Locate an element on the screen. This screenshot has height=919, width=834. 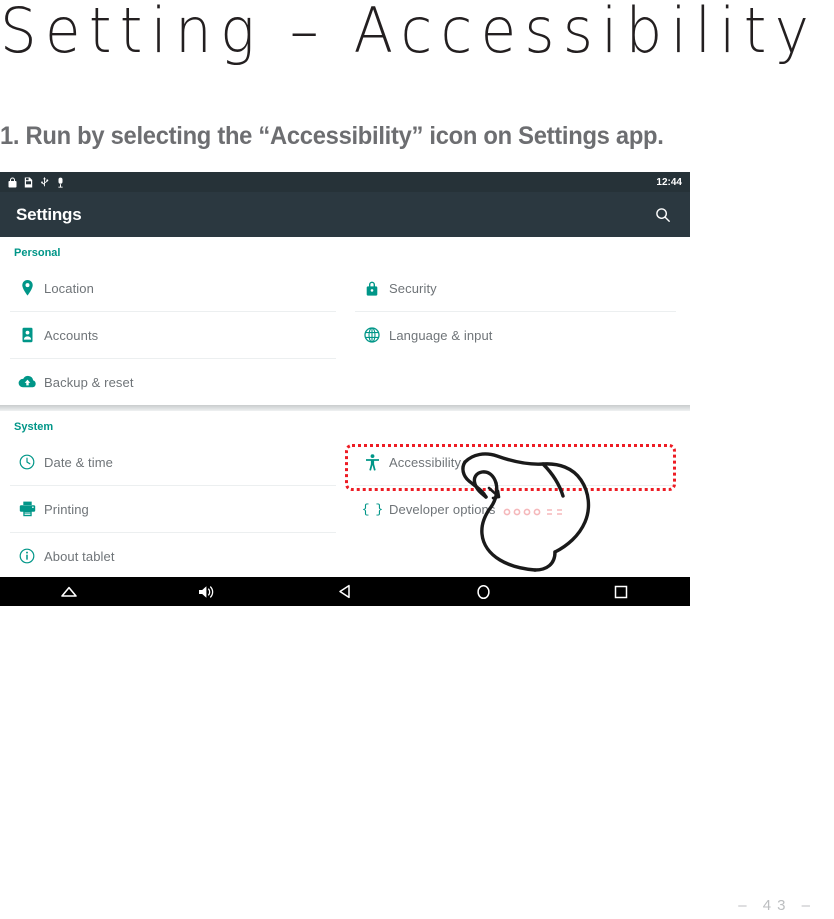
settings-row-language-input: Language & input is located at coordinates (515, 335).